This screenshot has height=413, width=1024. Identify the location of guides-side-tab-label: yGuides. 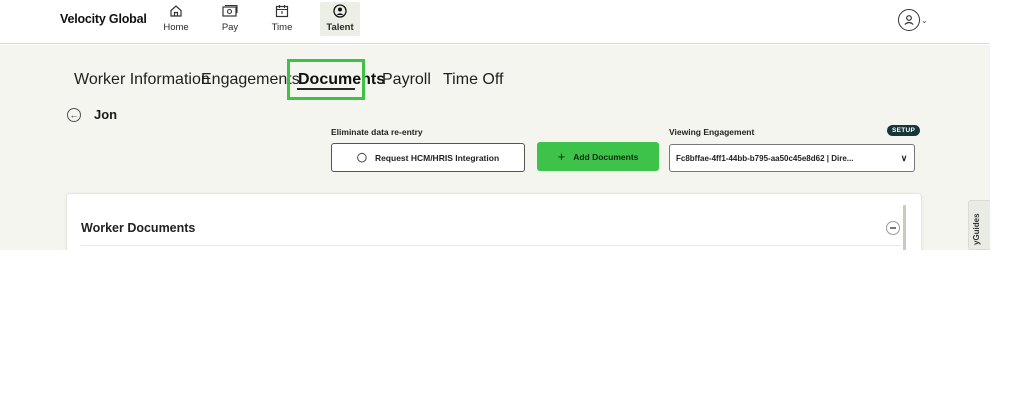
(976, 229).